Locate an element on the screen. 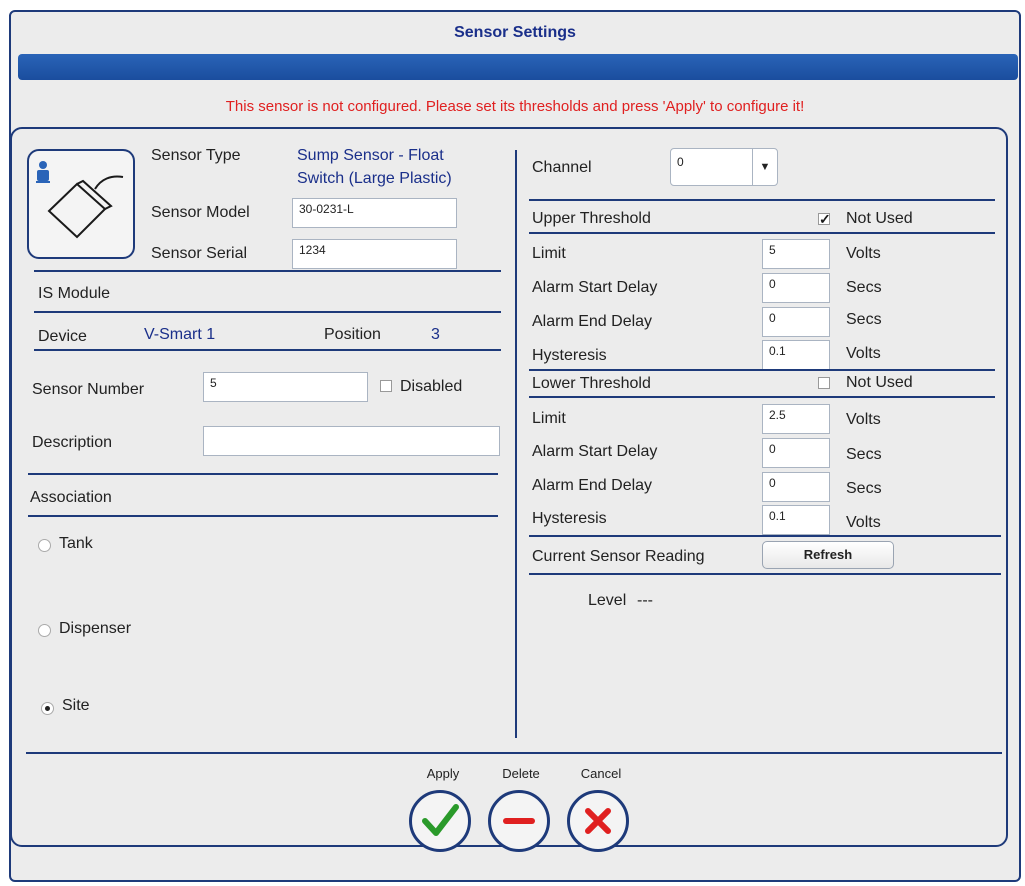 This screenshot has width=1025, height=886. upper-not-used-checkbox: ✓ is located at coordinates (824, 219).